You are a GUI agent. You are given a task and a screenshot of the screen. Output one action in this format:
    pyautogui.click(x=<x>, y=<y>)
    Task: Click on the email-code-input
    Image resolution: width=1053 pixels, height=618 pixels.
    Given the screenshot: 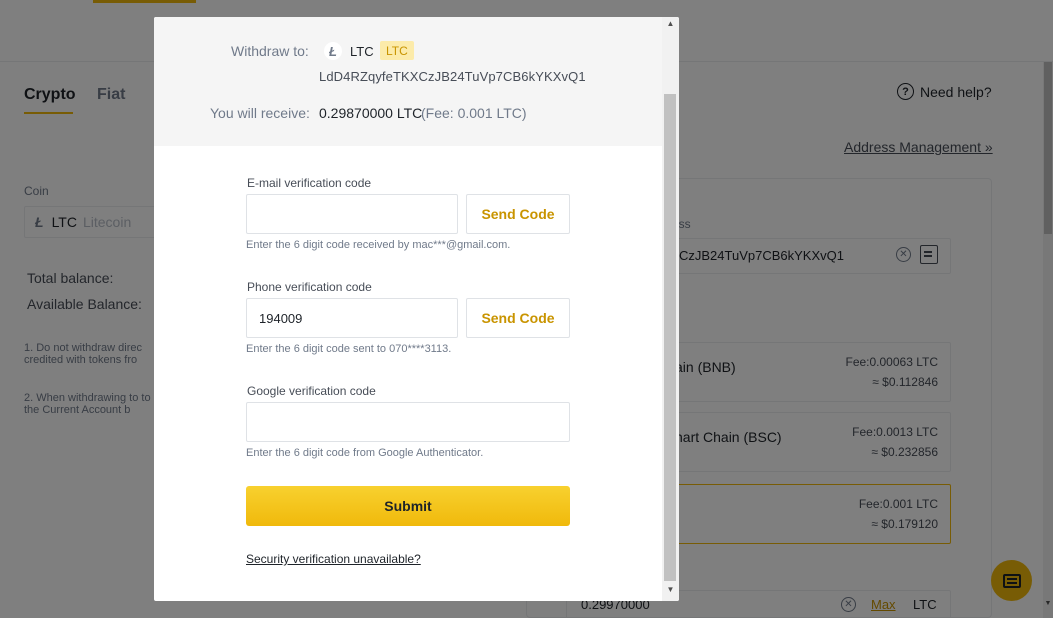 What is the action you would take?
    pyautogui.click(x=352, y=214)
    